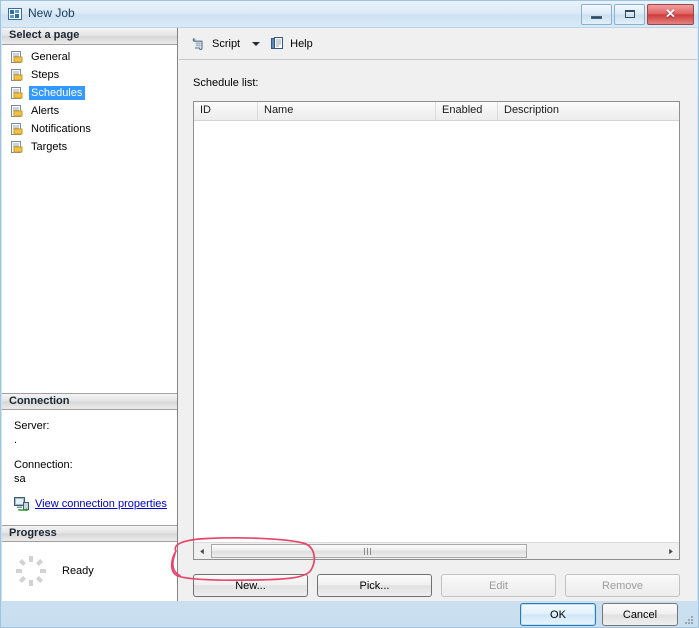  I want to click on progress-spinner-icon, so click(31, 571).